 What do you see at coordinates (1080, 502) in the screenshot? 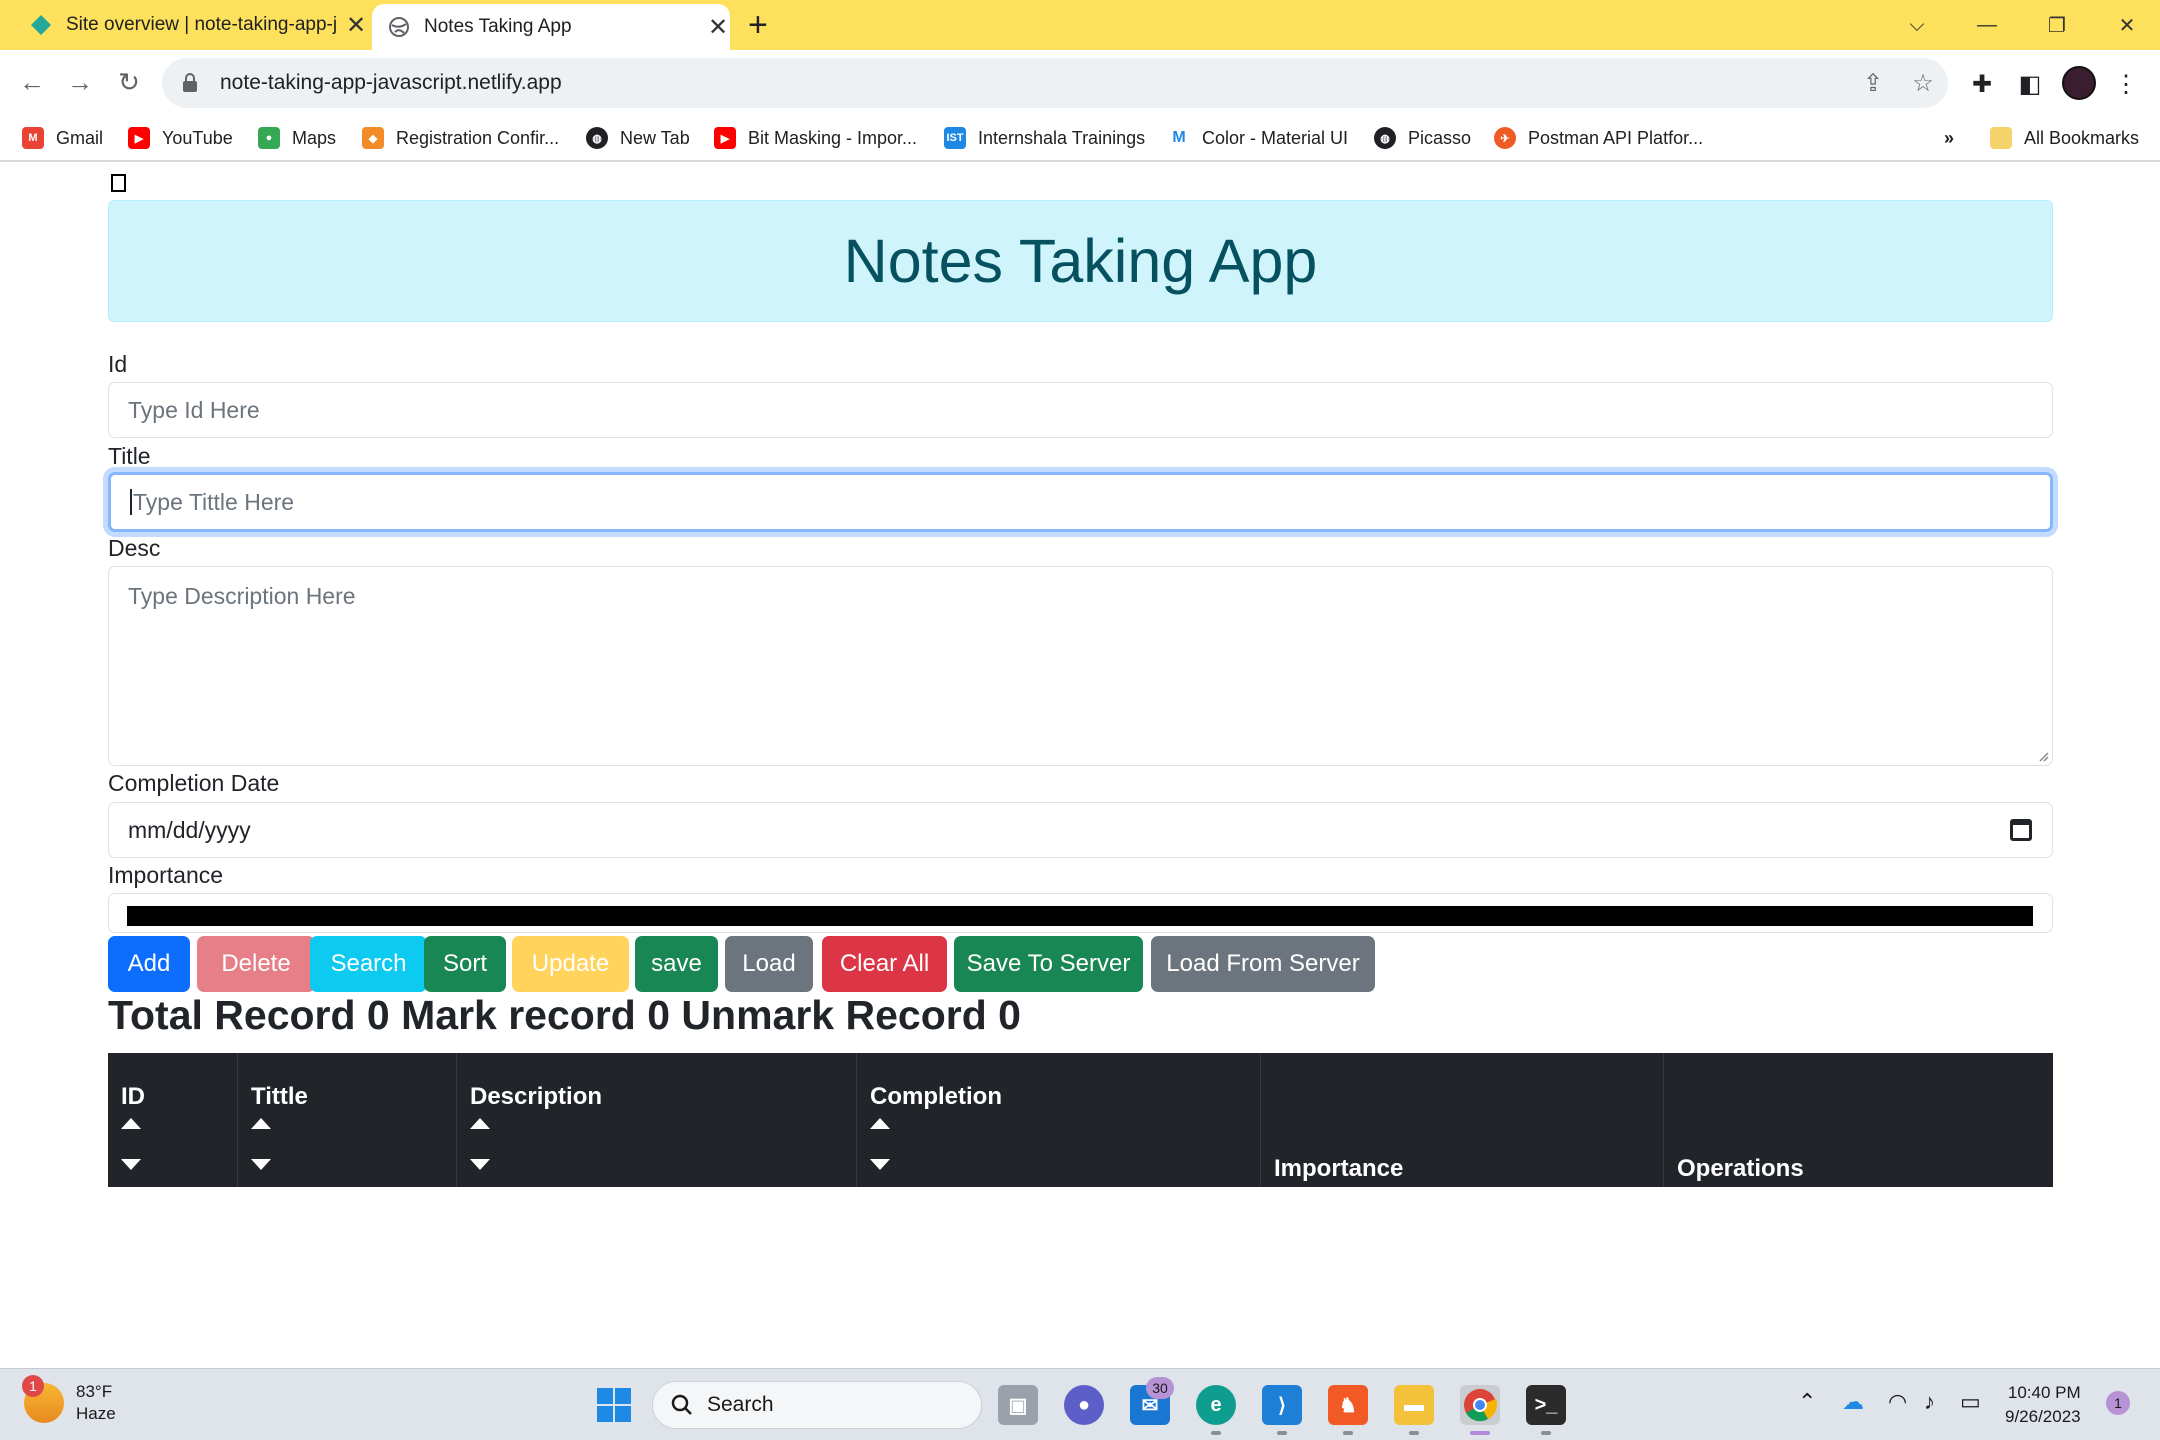
I see `title-input: Type Tittle Here` at bounding box center [1080, 502].